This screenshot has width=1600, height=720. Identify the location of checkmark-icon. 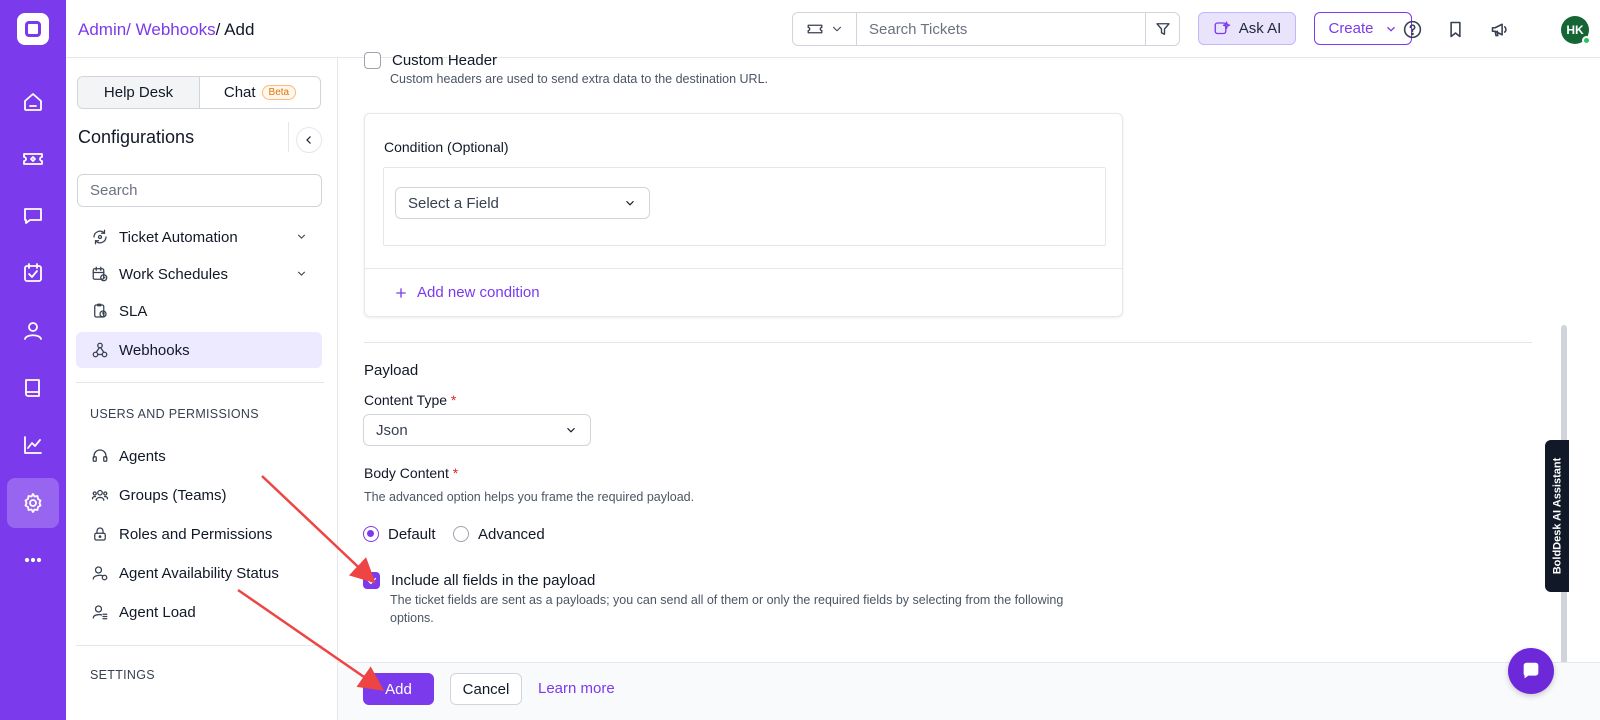
(371, 580).